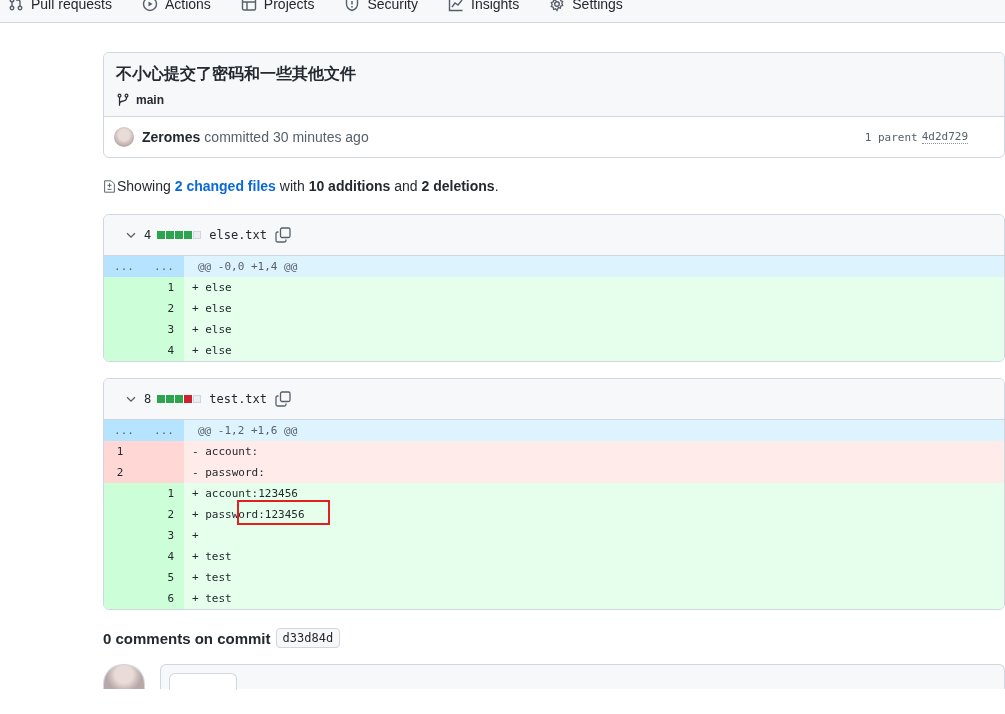 Image resolution: width=1005 pixels, height=714 pixels. I want to click on table-icon, so click(248, 6).